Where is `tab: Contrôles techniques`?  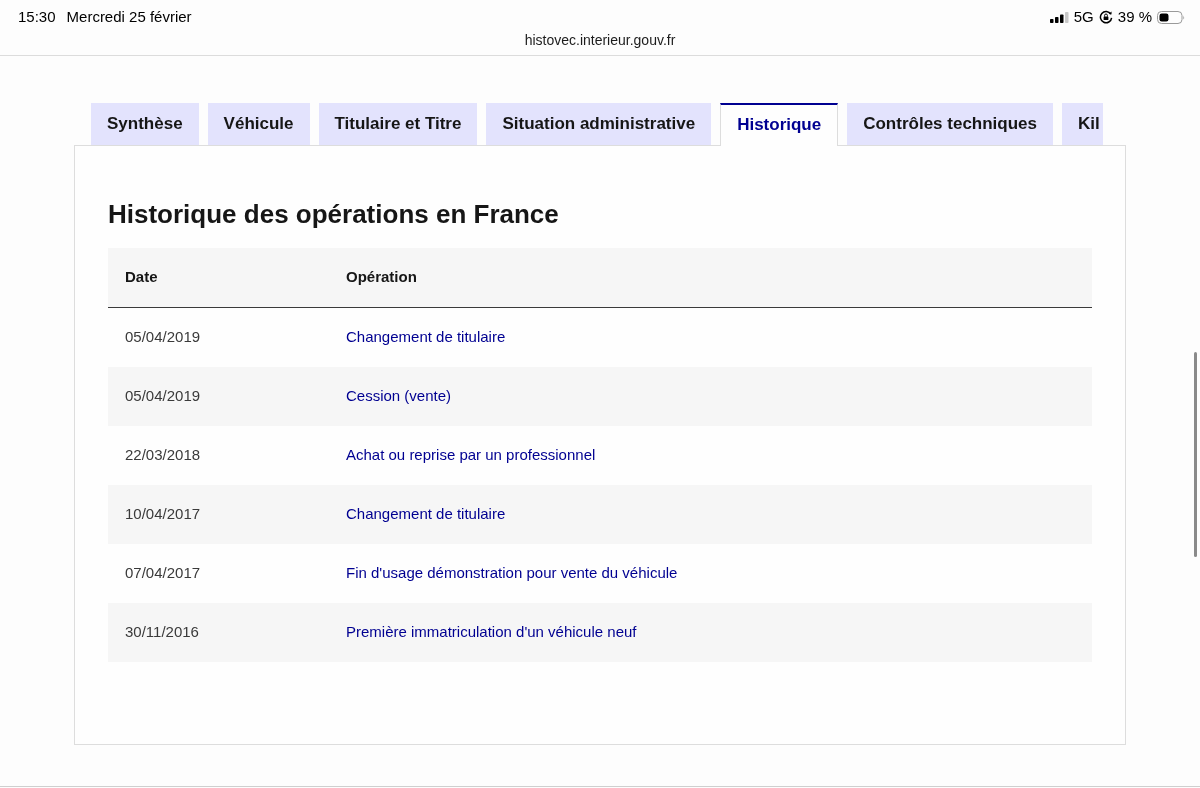 tab: Contrôles techniques is located at coordinates (950, 124).